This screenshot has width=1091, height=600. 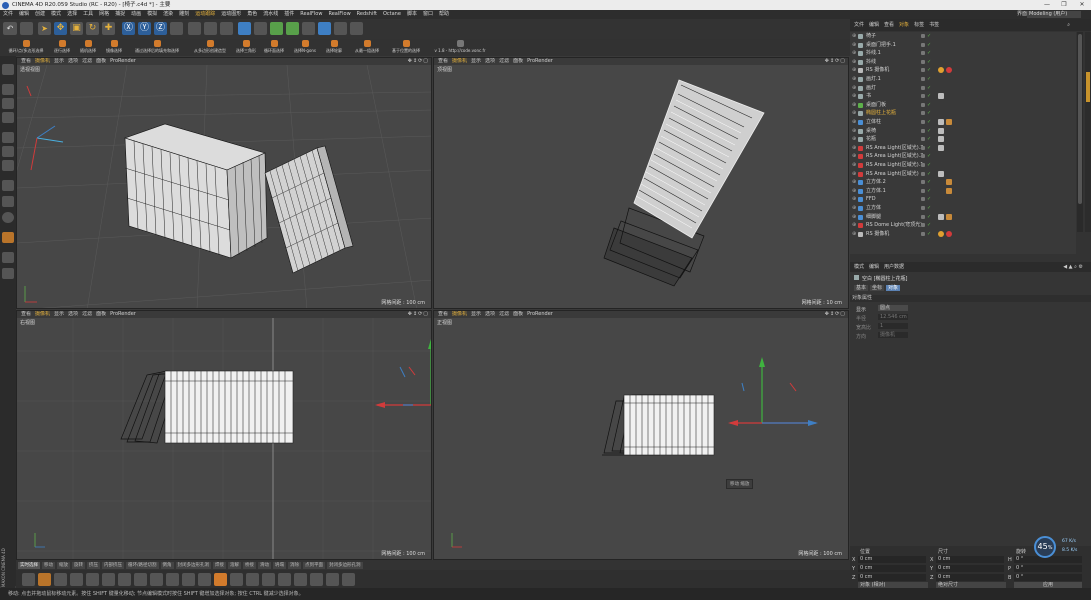 I want to click on menu-window: 窗口, so click(x=428, y=14).